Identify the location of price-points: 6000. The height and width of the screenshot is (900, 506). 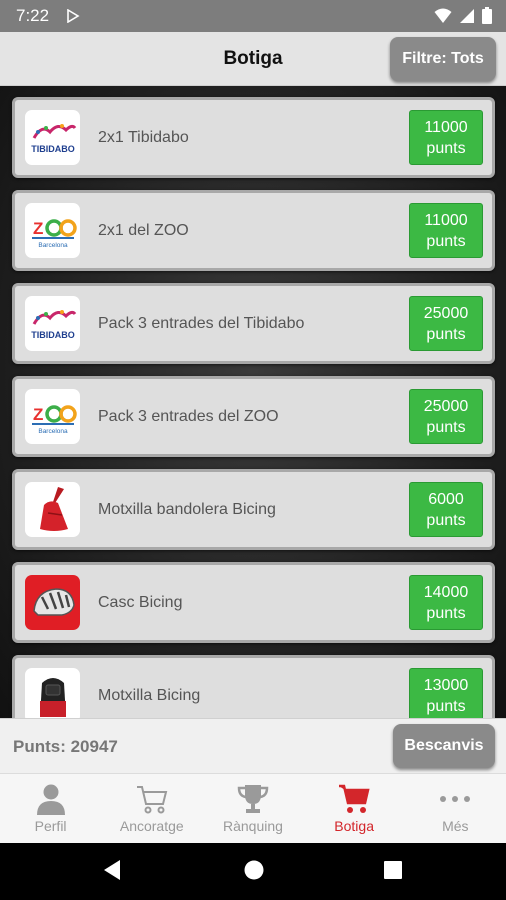
(446, 499).